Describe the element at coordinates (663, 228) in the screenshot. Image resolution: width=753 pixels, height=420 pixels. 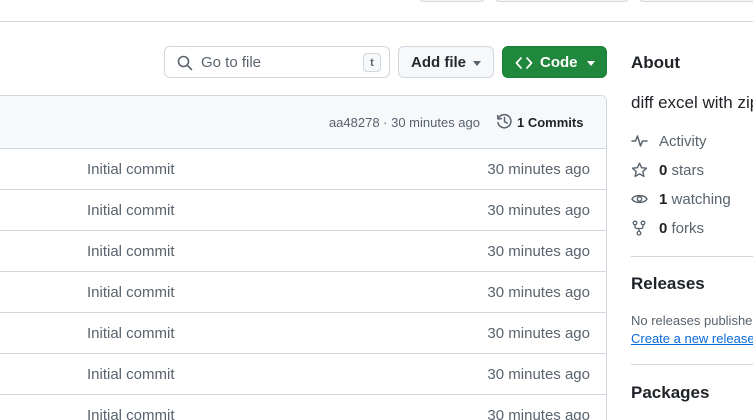
I see `forks-count: 0` at that location.